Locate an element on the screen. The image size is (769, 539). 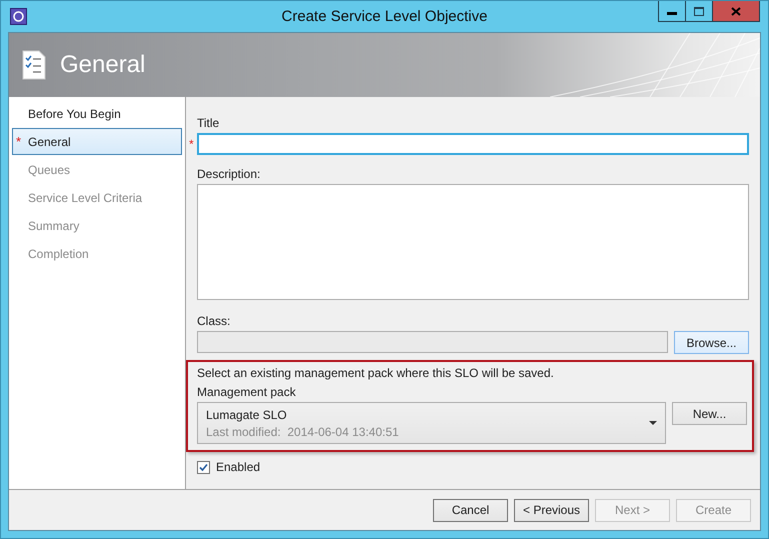
maximize-icon is located at coordinates (699, 11).